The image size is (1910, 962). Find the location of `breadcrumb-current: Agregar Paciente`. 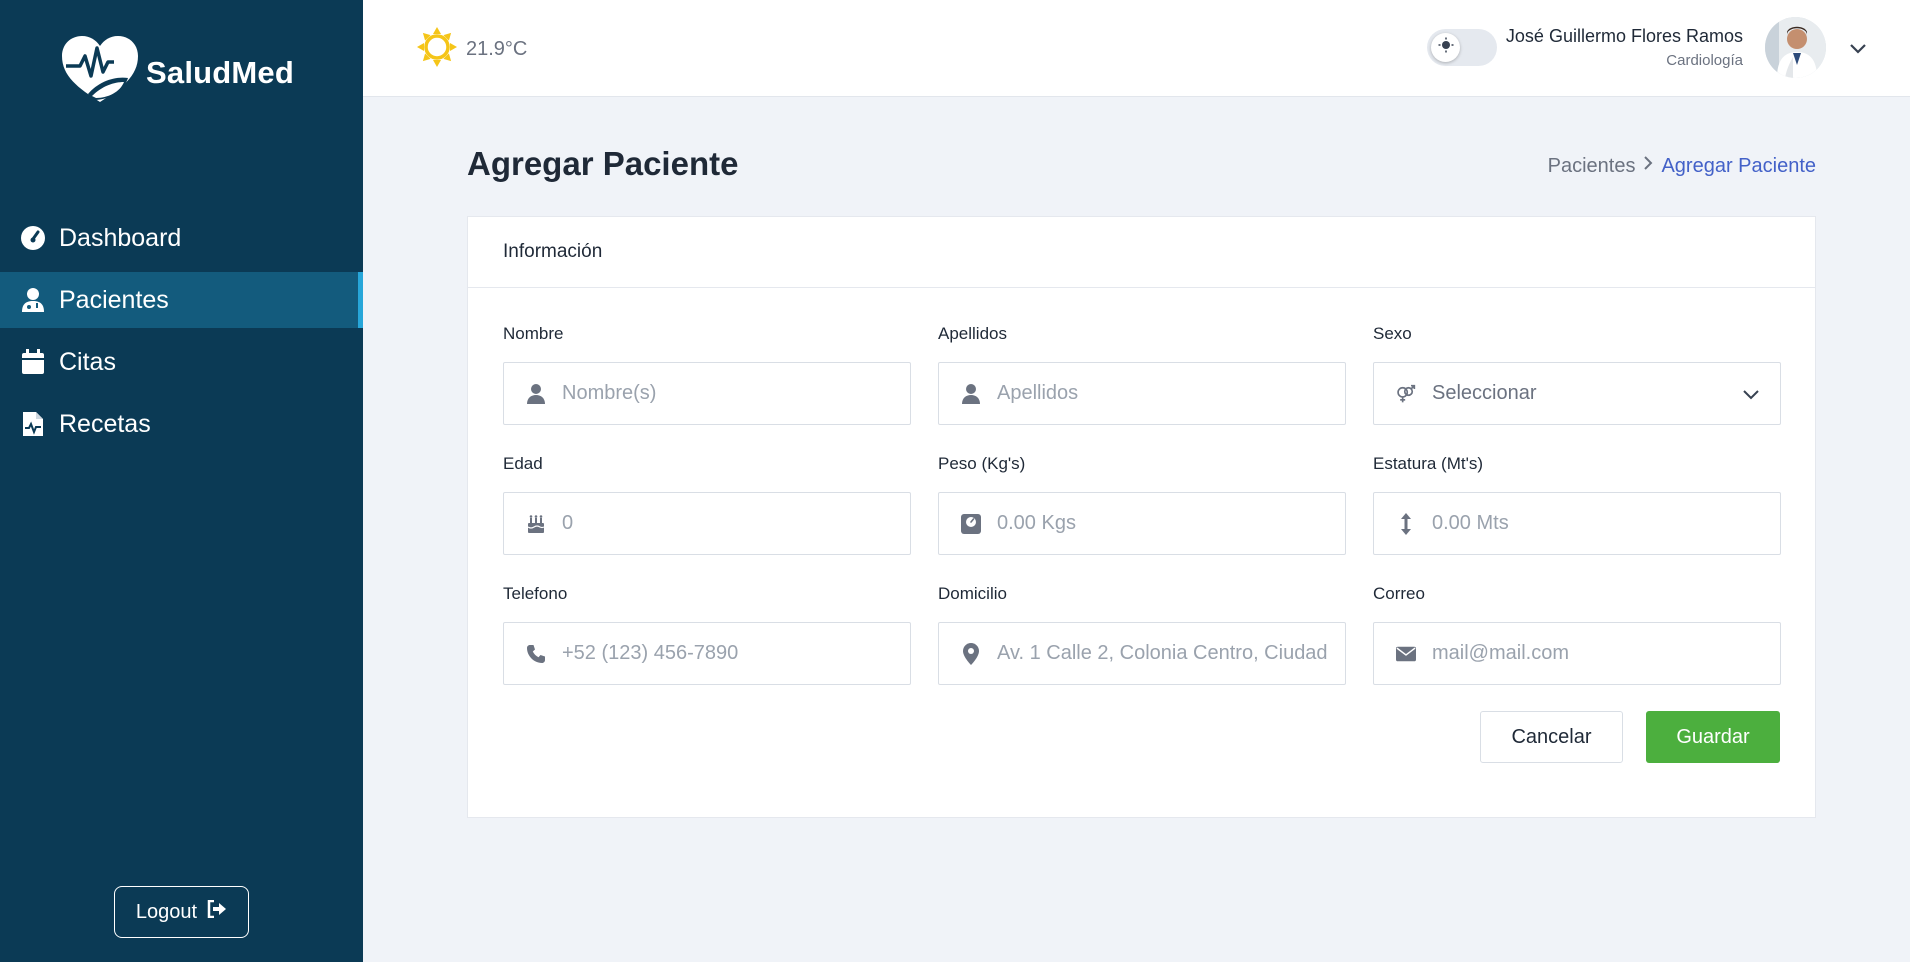

breadcrumb-current: Agregar Paciente is located at coordinates (1738, 165).